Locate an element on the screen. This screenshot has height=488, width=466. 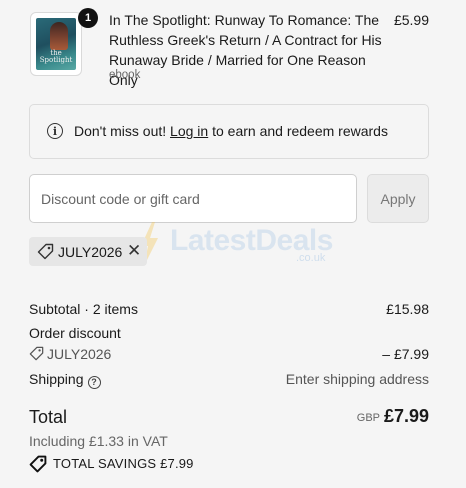
total-savings: TOTAL SAVINGS £7.99 is located at coordinates (123, 464).